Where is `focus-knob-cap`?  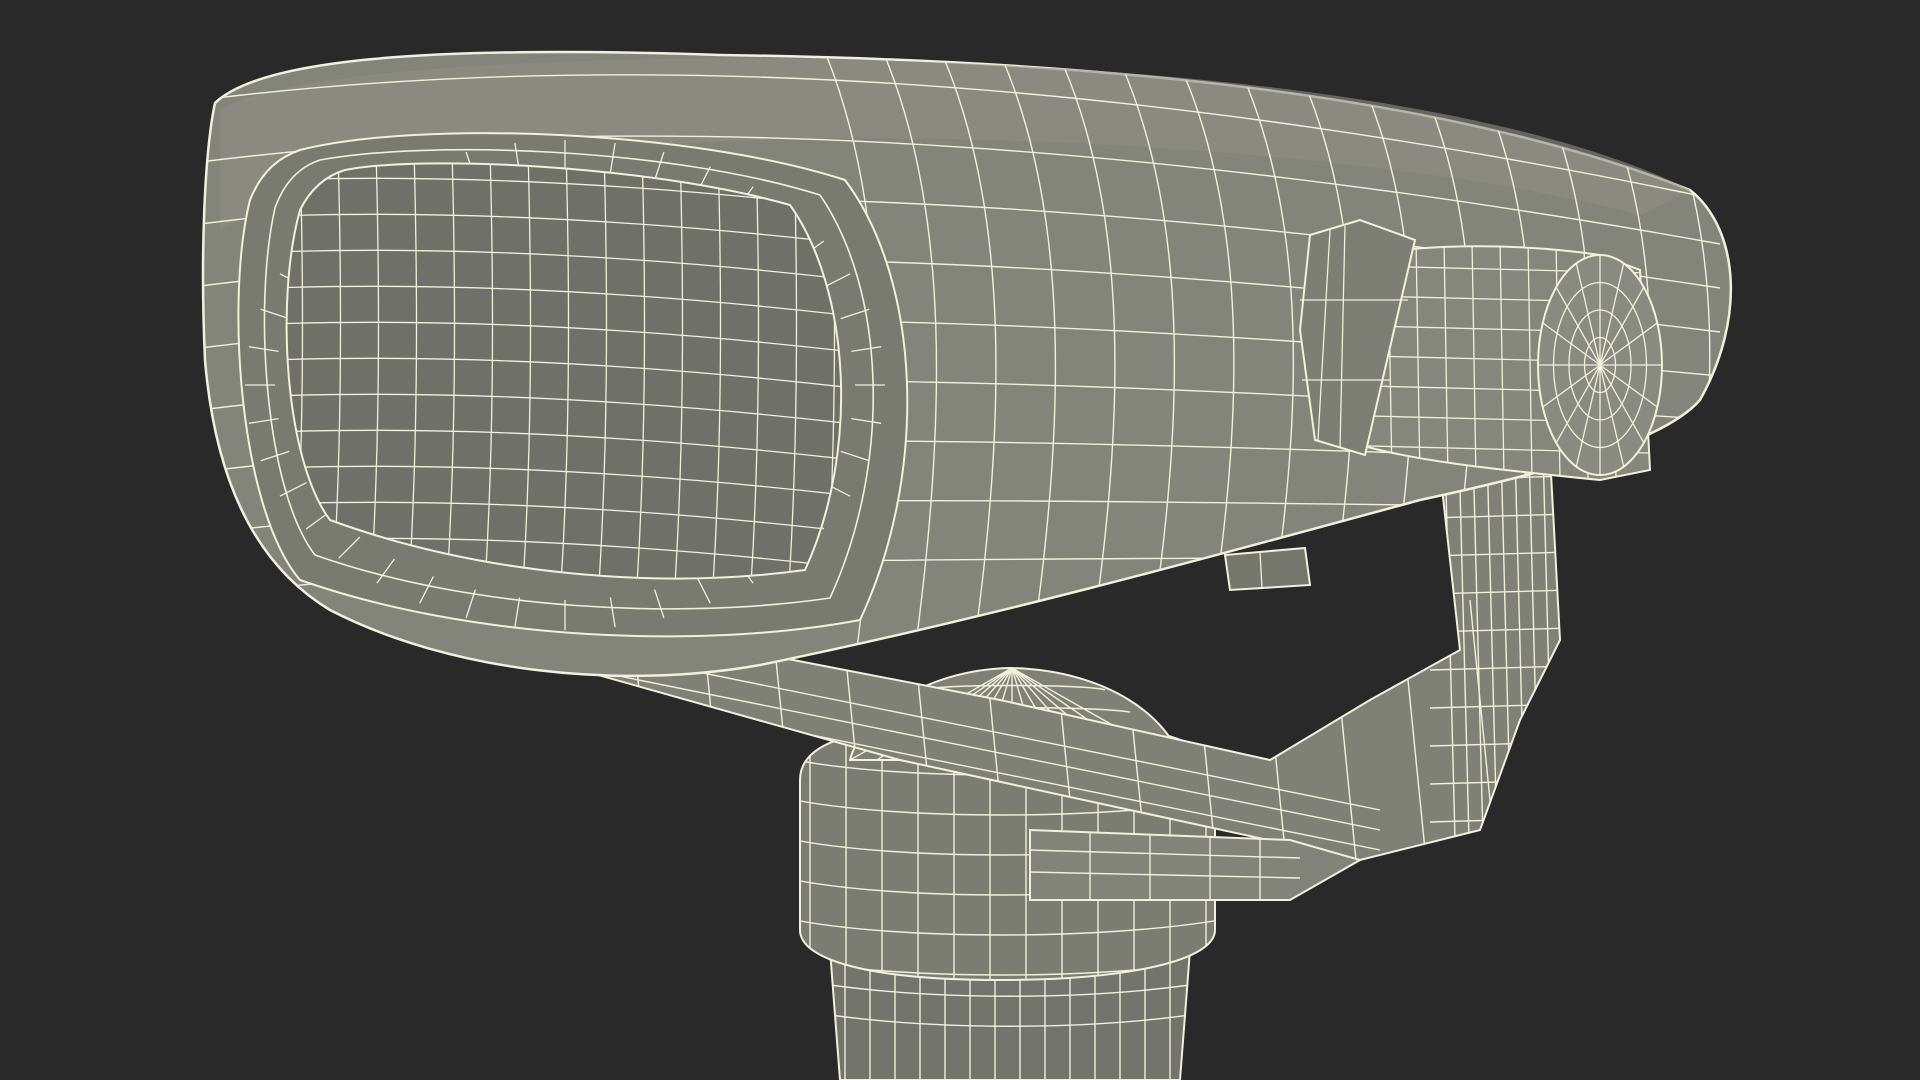
focus-knob-cap is located at coordinates (1600, 365).